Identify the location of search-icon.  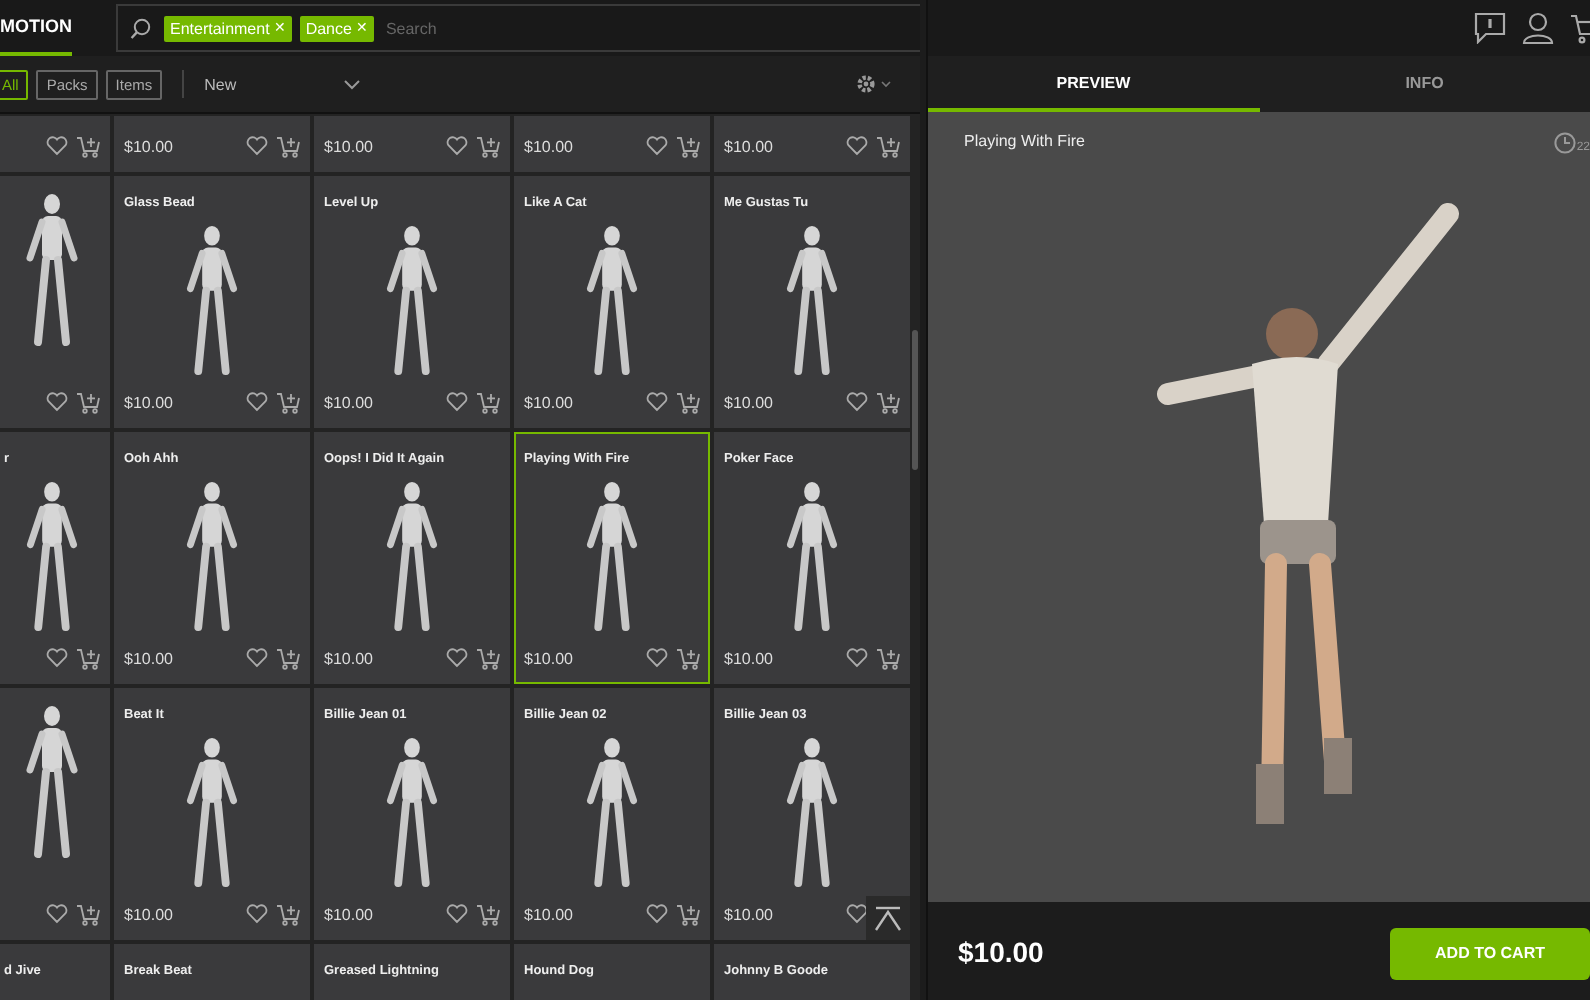
(141, 28).